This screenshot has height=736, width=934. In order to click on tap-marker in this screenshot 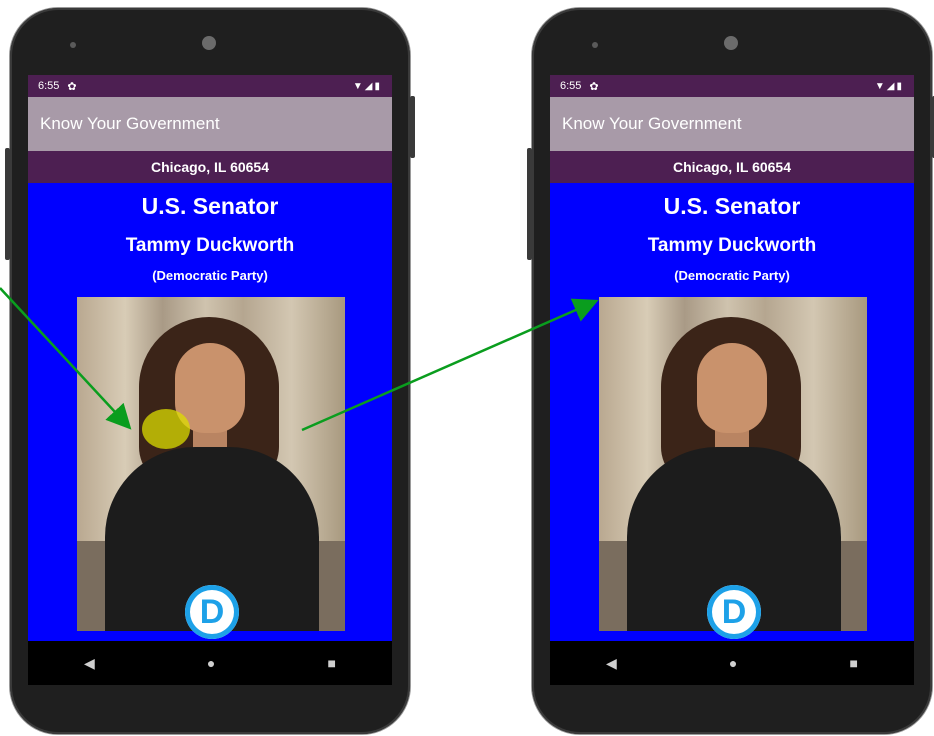, I will do `click(166, 429)`.